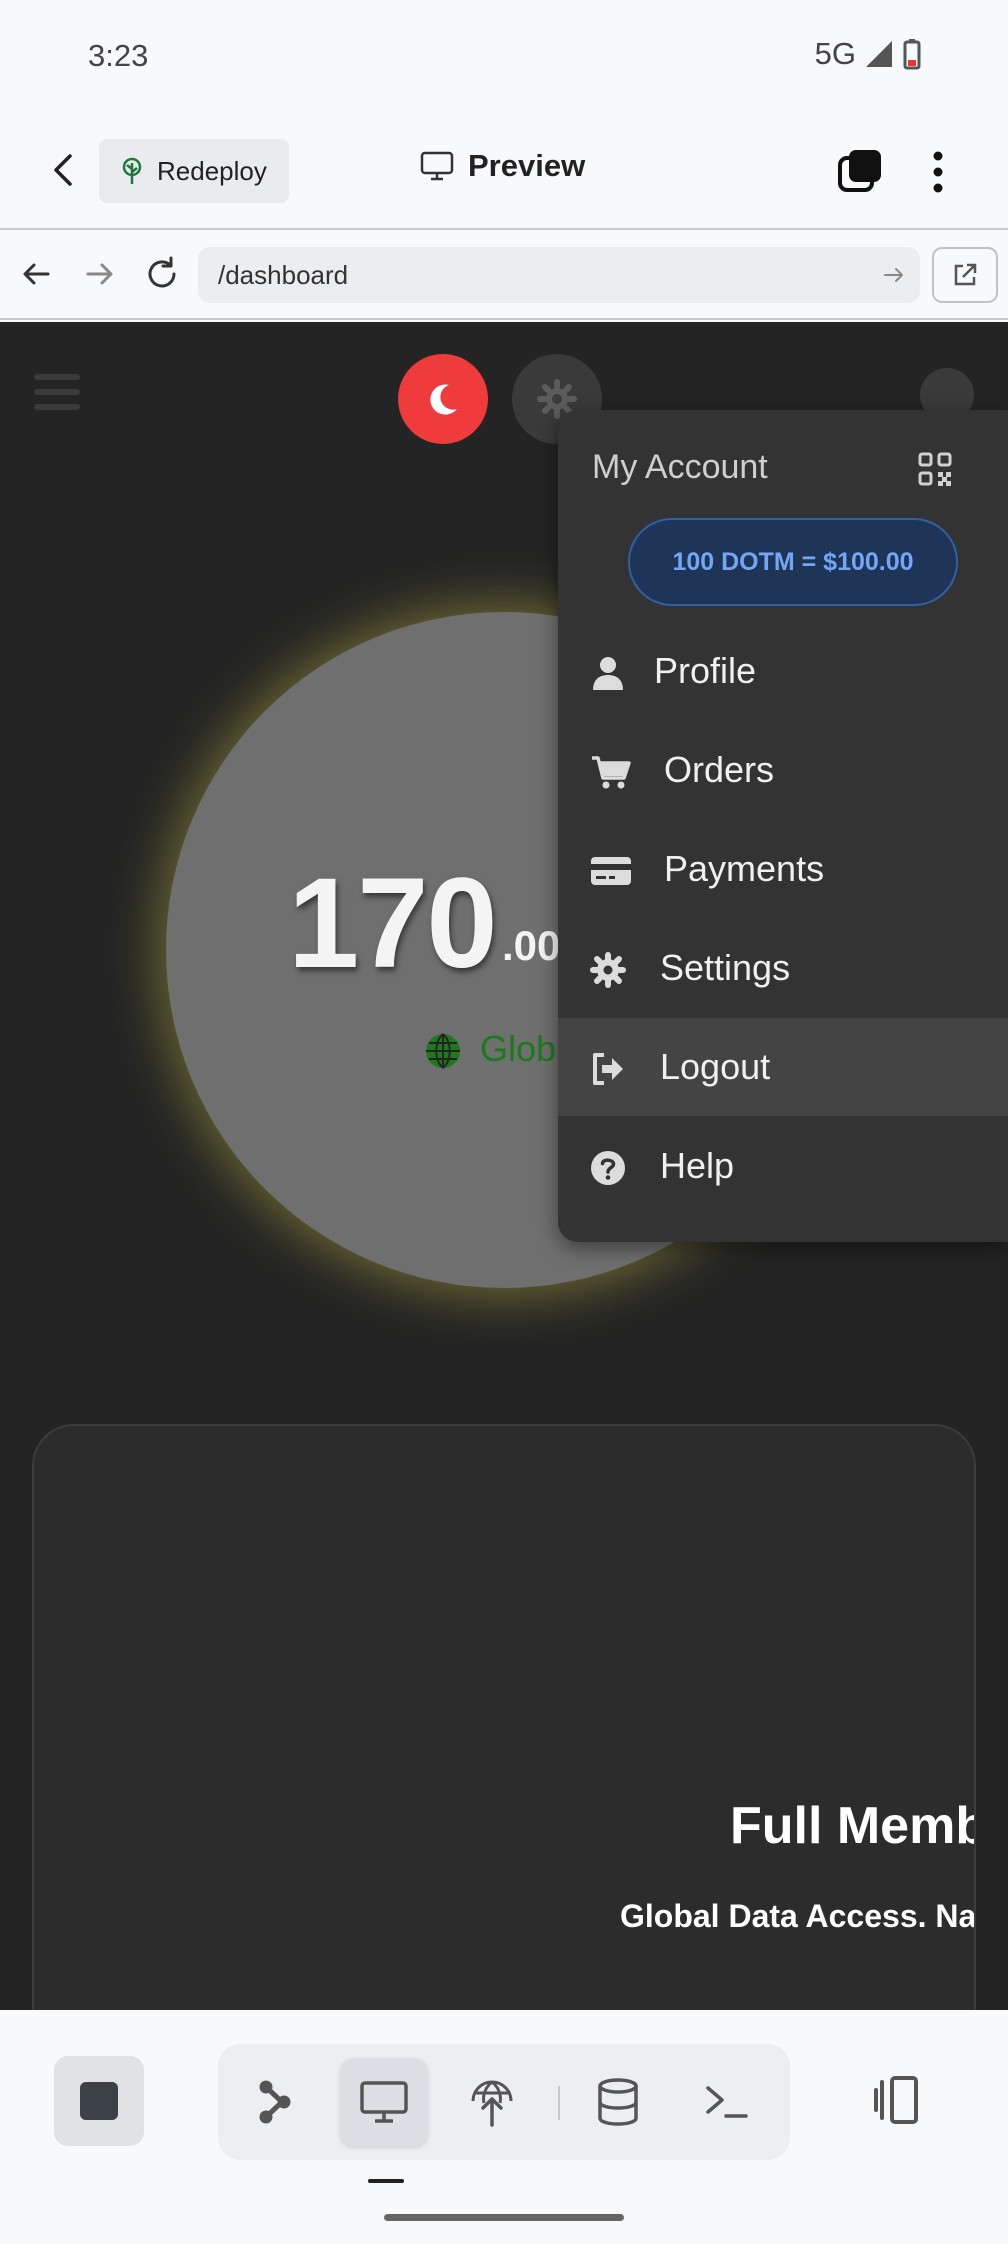 The height and width of the screenshot is (2244, 1008). I want to click on help-icon, so click(608, 1168).